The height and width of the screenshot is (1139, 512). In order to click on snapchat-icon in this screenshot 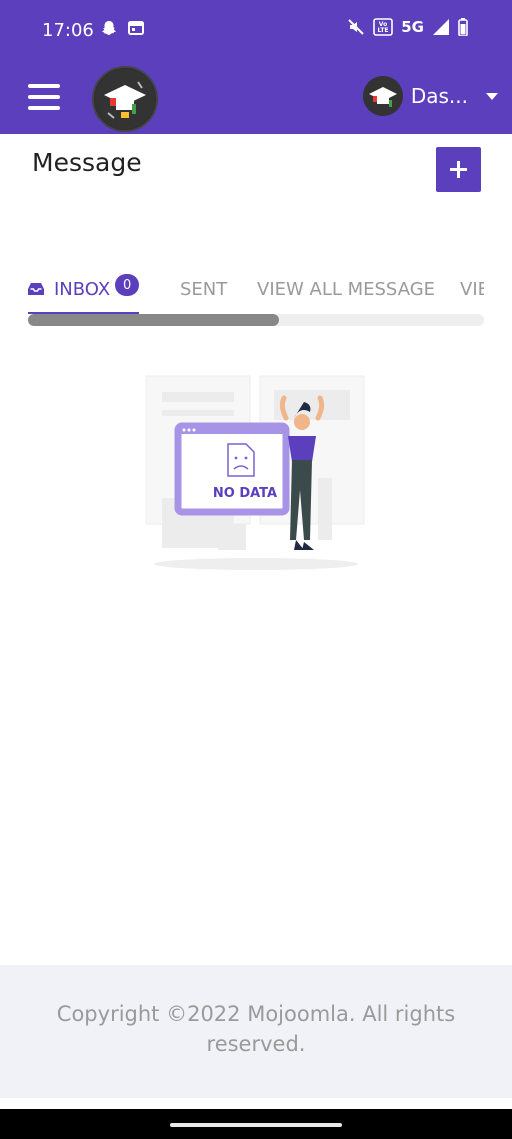, I will do `click(109, 28)`.